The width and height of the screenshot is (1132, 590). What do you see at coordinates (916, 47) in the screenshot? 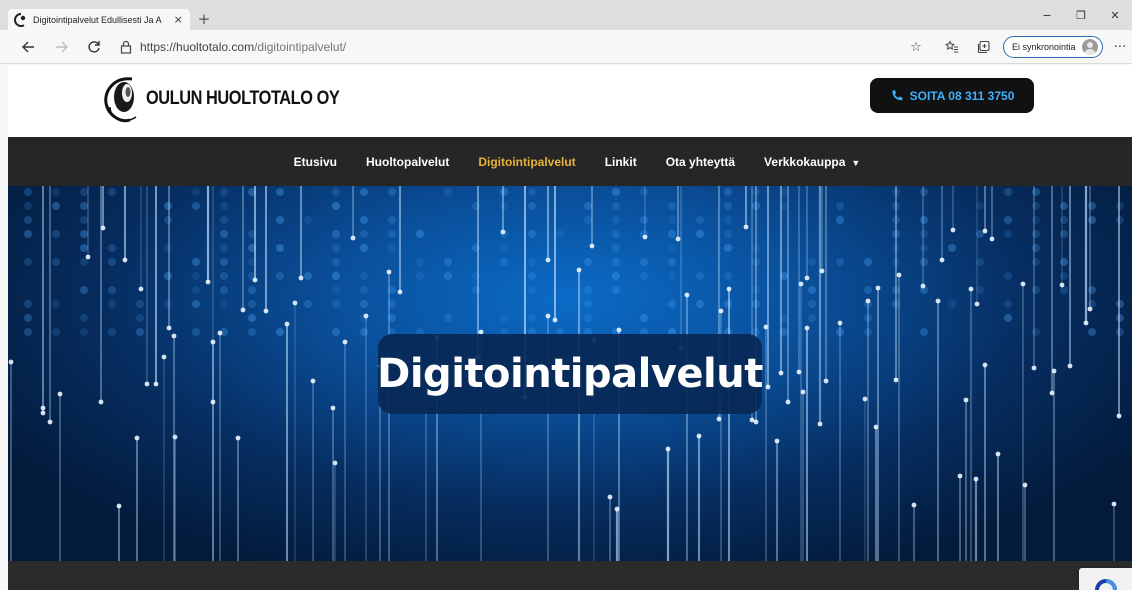
I see `favorite-star-icon: ☆` at bounding box center [916, 47].